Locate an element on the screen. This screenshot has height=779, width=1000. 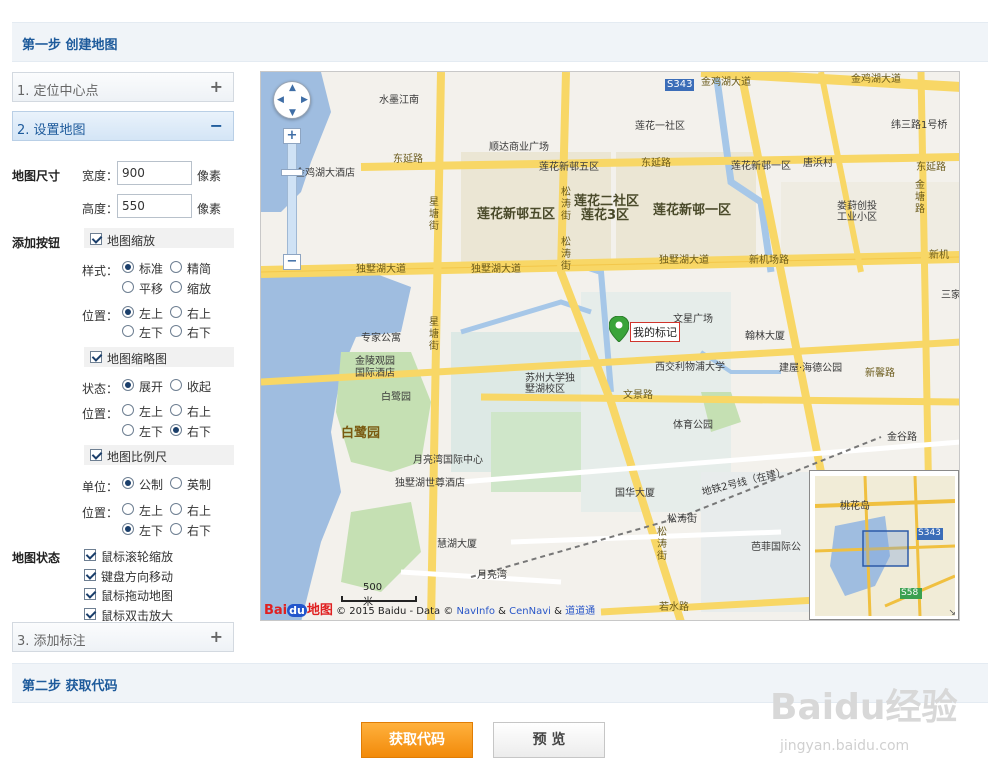
overview-collapse-label: 收起 is located at coordinates (199, 387).